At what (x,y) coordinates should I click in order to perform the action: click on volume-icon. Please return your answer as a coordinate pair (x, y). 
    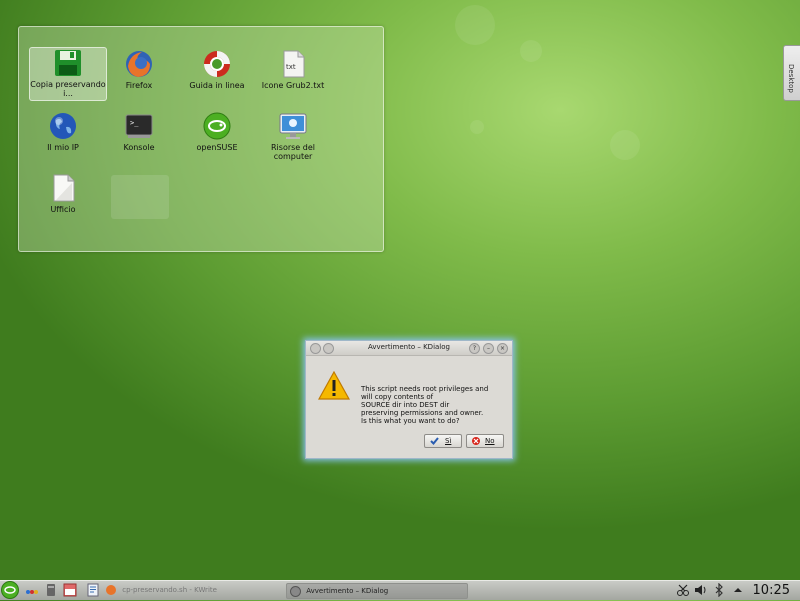
    Looking at the image, I should click on (701, 590).